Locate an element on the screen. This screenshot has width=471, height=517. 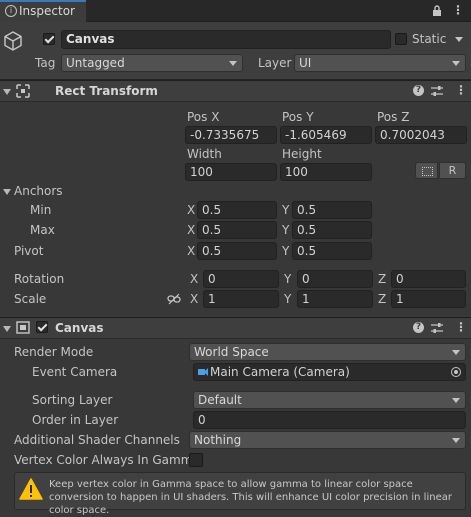
rotation-label: Rotation is located at coordinates (39, 279).